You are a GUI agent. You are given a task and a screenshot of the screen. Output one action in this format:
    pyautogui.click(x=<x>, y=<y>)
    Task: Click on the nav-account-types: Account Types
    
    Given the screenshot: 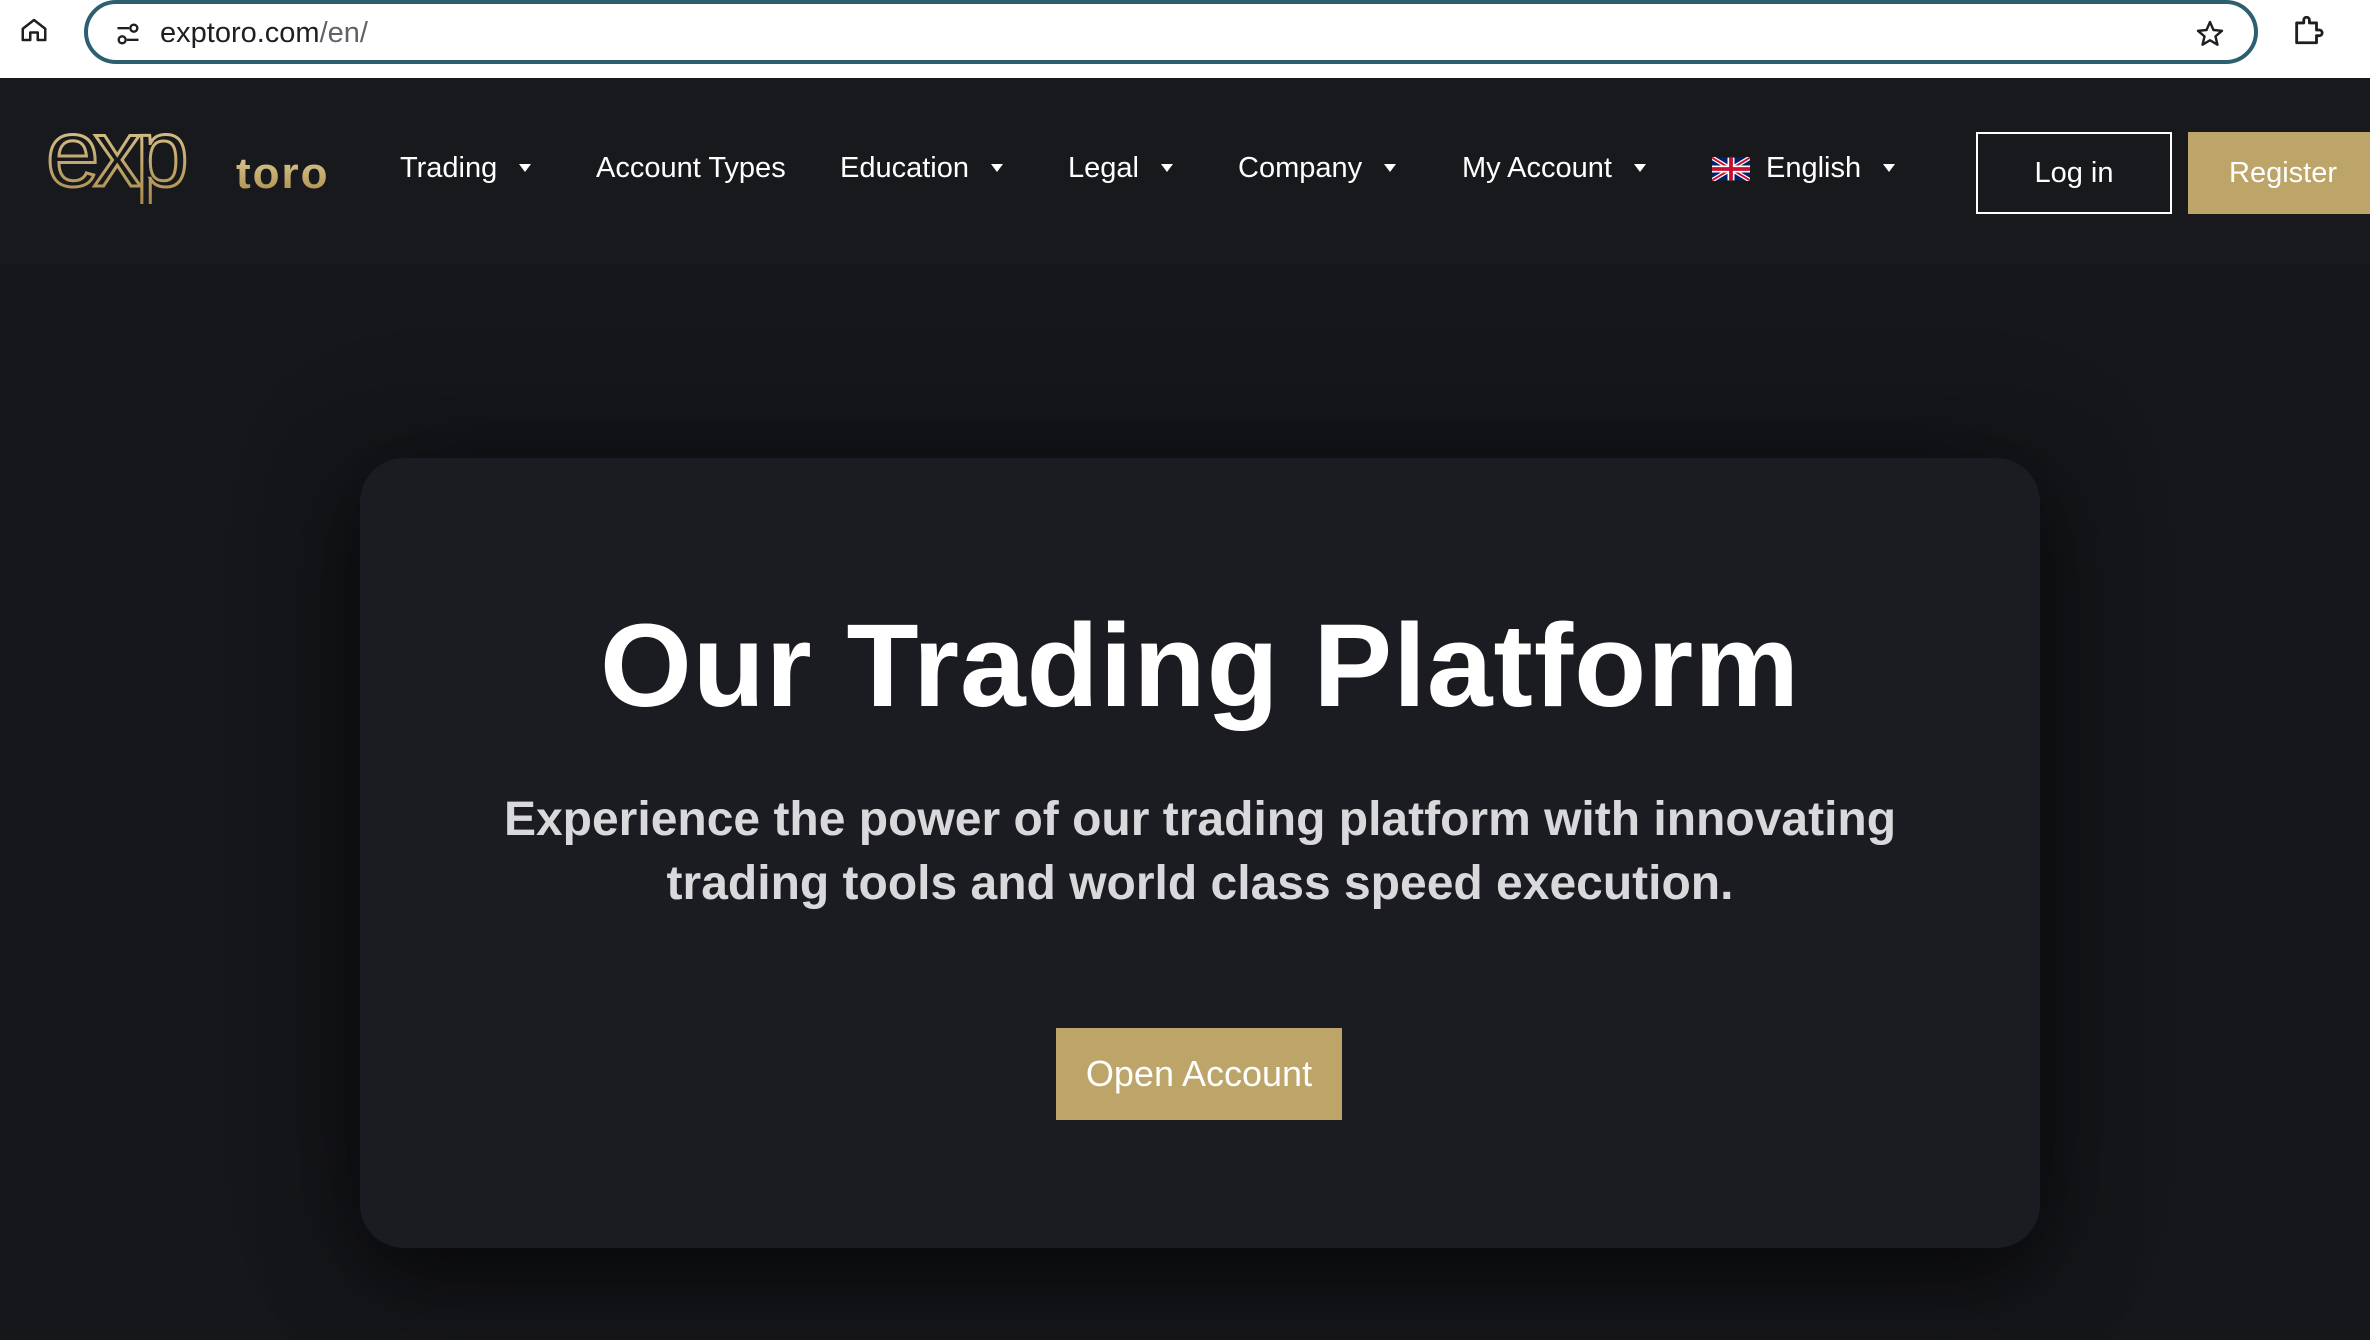 What is the action you would take?
    pyautogui.click(x=691, y=168)
    